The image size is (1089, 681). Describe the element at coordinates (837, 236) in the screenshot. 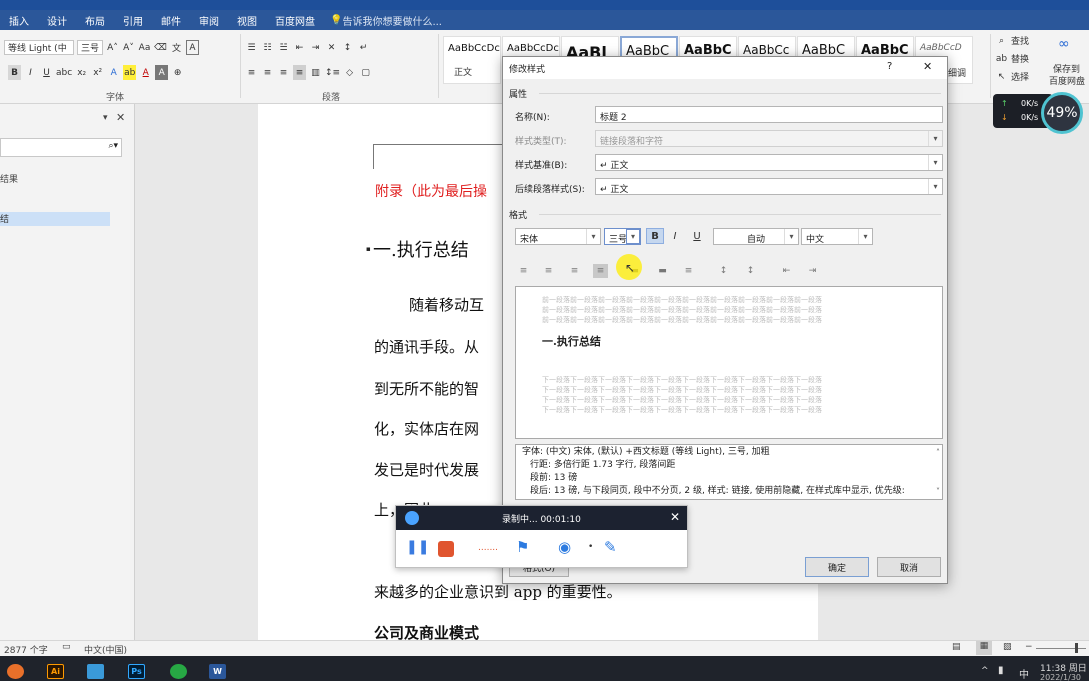

I see `script-select: 中文 ▾` at that location.